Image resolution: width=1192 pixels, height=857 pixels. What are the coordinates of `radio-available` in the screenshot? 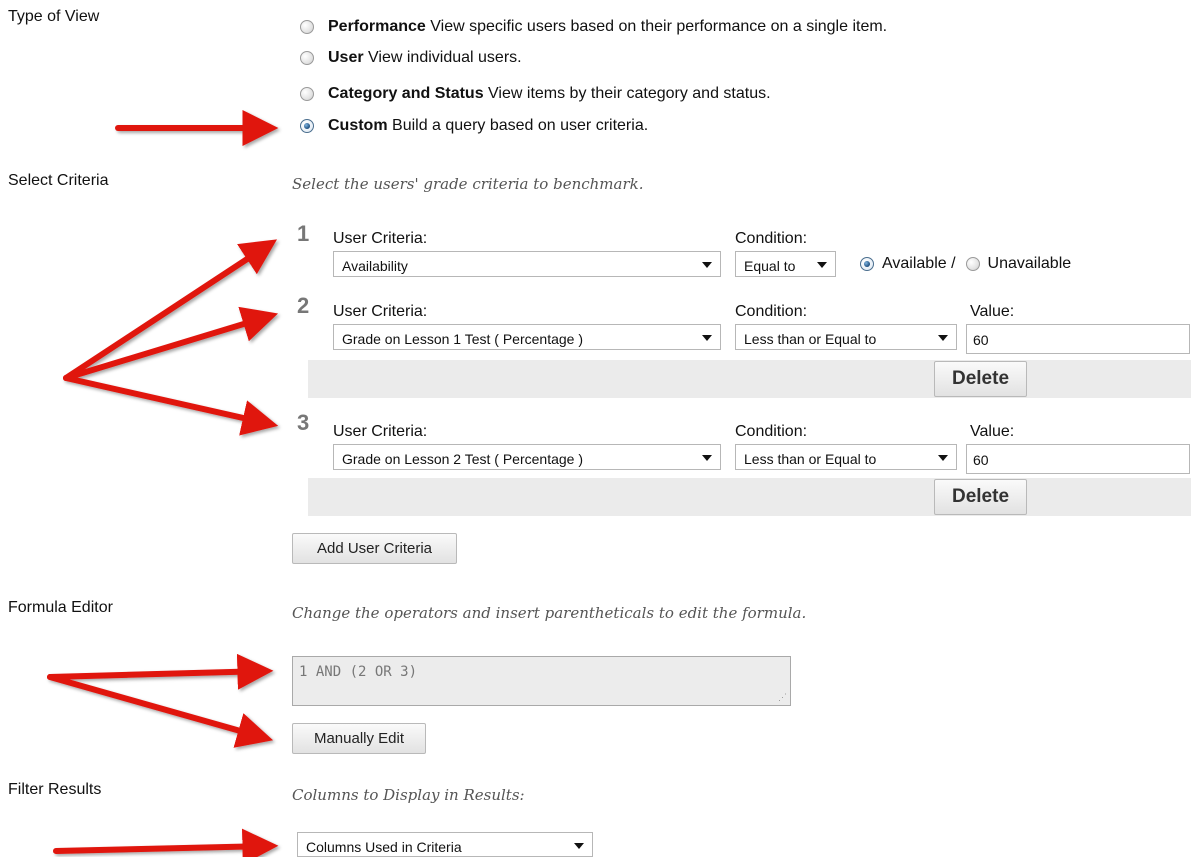 It's located at (867, 264).